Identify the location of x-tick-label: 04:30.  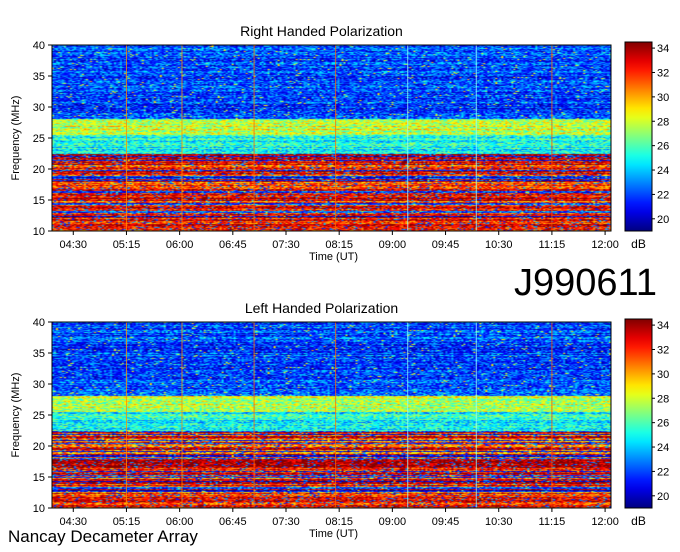
(74, 245).